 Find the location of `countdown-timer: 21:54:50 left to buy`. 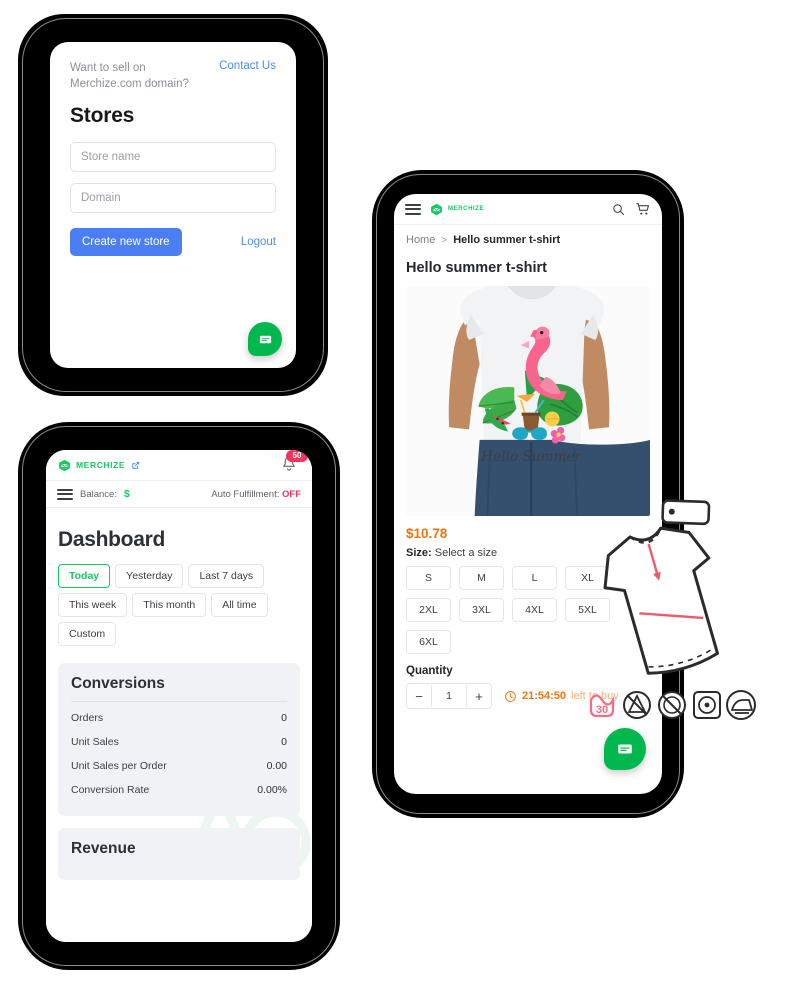

countdown-timer: 21:54:50 left to buy is located at coordinates (561, 696).